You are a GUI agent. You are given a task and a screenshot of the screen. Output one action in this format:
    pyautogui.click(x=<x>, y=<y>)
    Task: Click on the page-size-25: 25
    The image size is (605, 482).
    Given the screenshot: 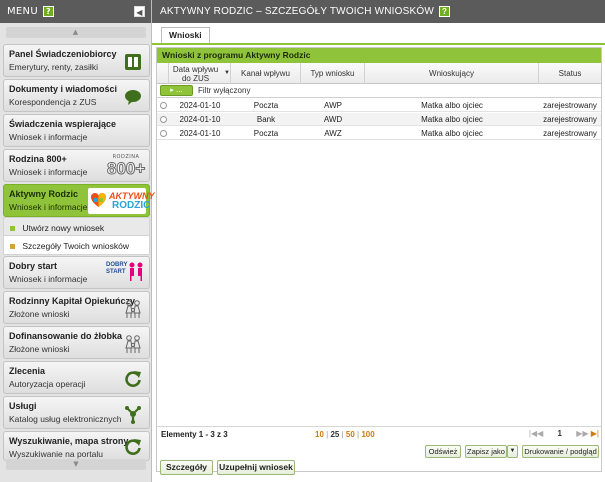 What is the action you would take?
    pyautogui.click(x=334, y=434)
    